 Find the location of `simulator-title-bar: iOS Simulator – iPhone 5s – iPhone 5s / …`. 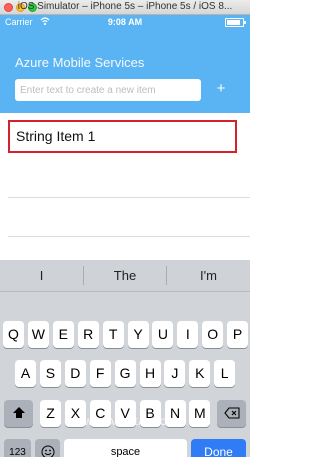

simulator-title-bar: iOS Simulator – iPhone 5s – iPhone 5s / … is located at coordinates (125, 7).